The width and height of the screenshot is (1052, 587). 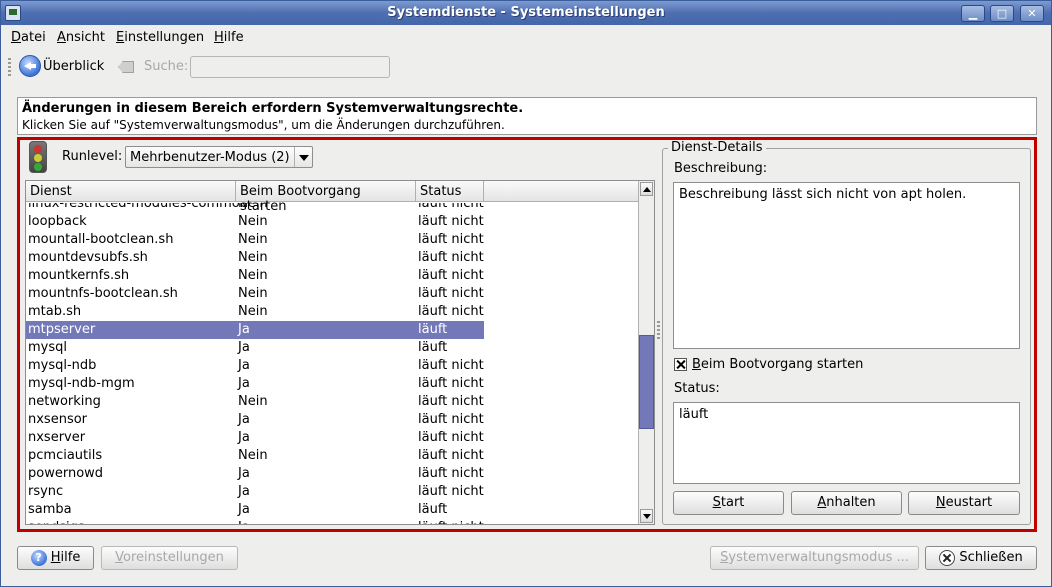 What do you see at coordinates (28, 37) in the screenshot?
I see `menu-datei: Datei` at bounding box center [28, 37].